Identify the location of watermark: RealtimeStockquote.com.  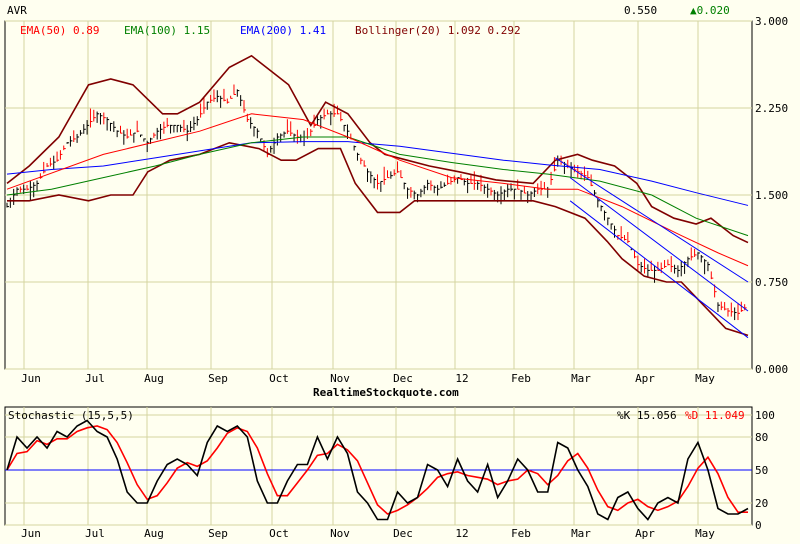
(386, 392).